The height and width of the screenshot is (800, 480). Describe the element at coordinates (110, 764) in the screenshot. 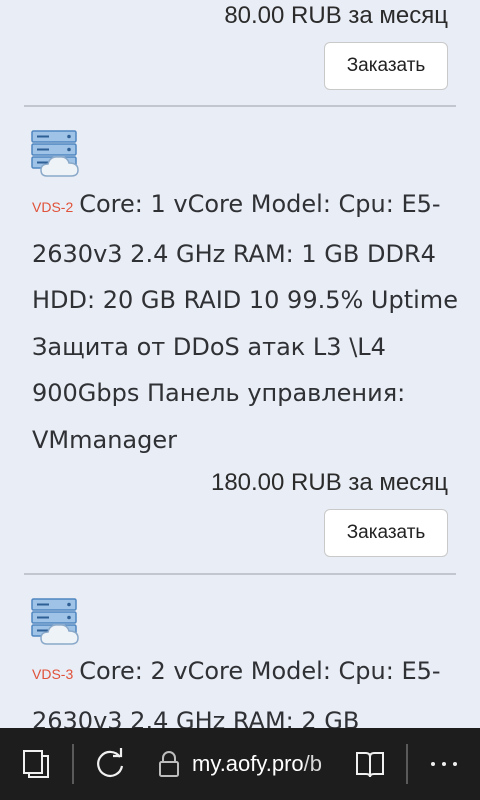

I see `refresh-icon` at that location.